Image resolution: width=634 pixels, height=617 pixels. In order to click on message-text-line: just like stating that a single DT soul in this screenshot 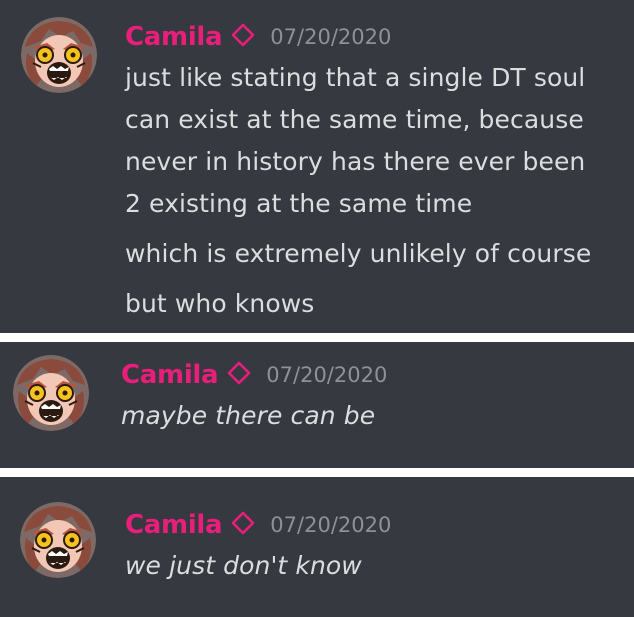, I will do `click(355, 77)`.